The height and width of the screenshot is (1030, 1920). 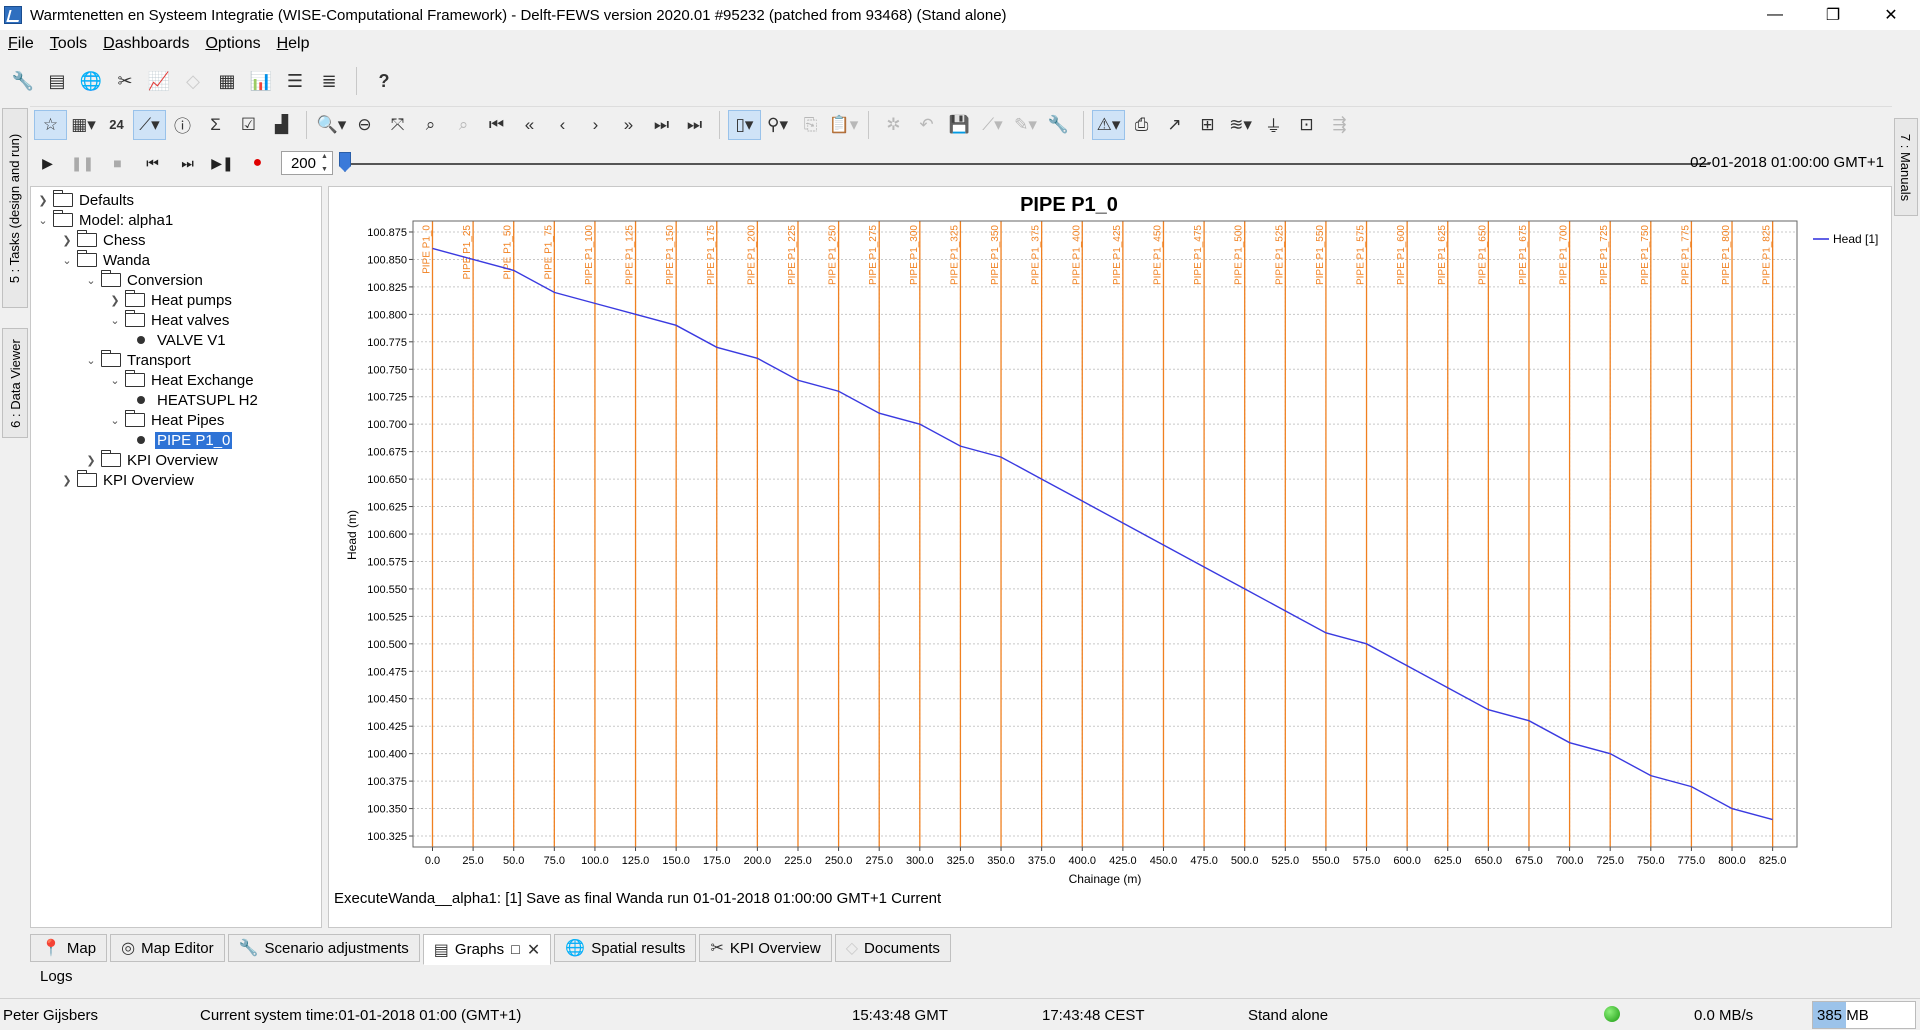 What do you see at coordinates (711, 255) in the screenshot?
I see `pipe-marker-label: PIPE P1_175` at bounding box center [711, 255].